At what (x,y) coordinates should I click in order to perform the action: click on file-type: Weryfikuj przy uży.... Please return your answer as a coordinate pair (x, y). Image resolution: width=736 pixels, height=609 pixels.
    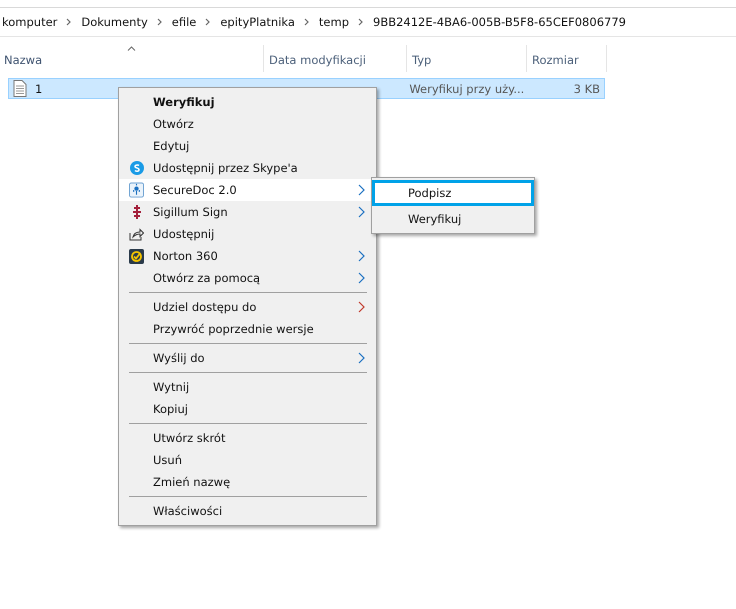
    Looking at the image, I should click on (466, 89).